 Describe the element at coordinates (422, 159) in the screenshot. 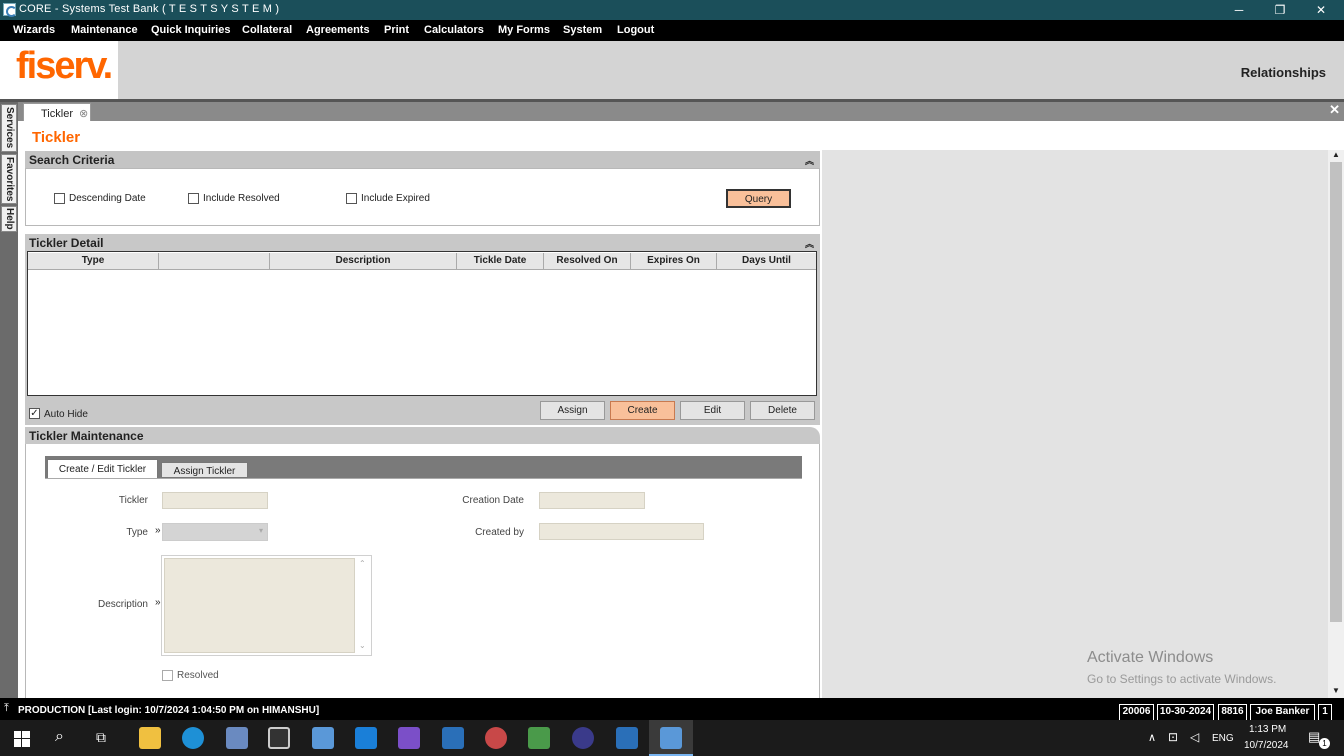

I see `search-criteria-header: Search Criteria ︽` at that location.